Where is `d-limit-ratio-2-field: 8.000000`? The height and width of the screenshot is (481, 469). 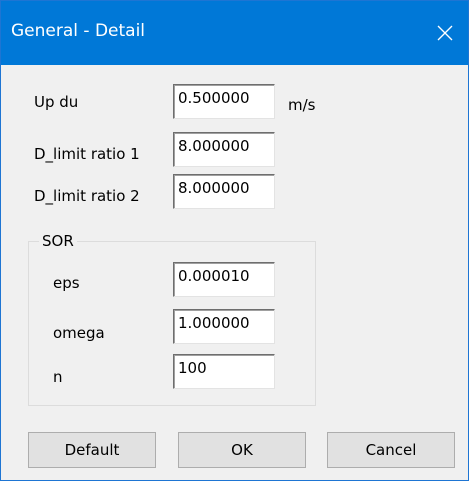
d-limit-ratio-2-field: 8.000000 is located at coordinates (224, 191).